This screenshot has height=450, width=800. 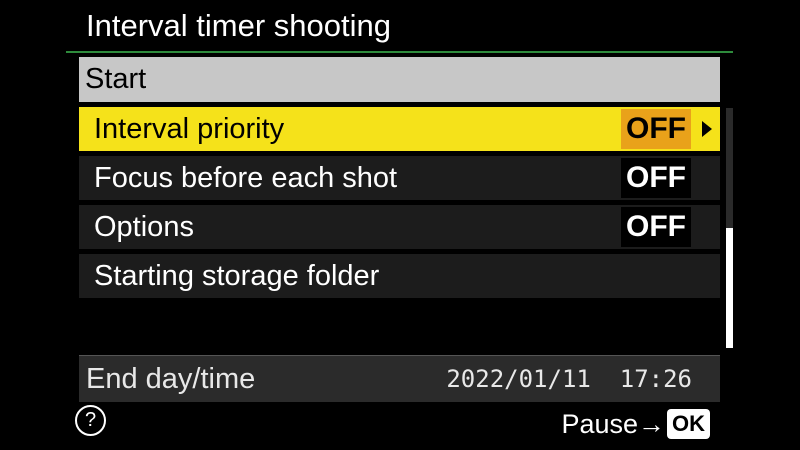 What do you see at coordinates (569, 379) in the screenshot?
I see `end-day-time-value: 2022/01/11 17:26` at bounding box center [569, 379].